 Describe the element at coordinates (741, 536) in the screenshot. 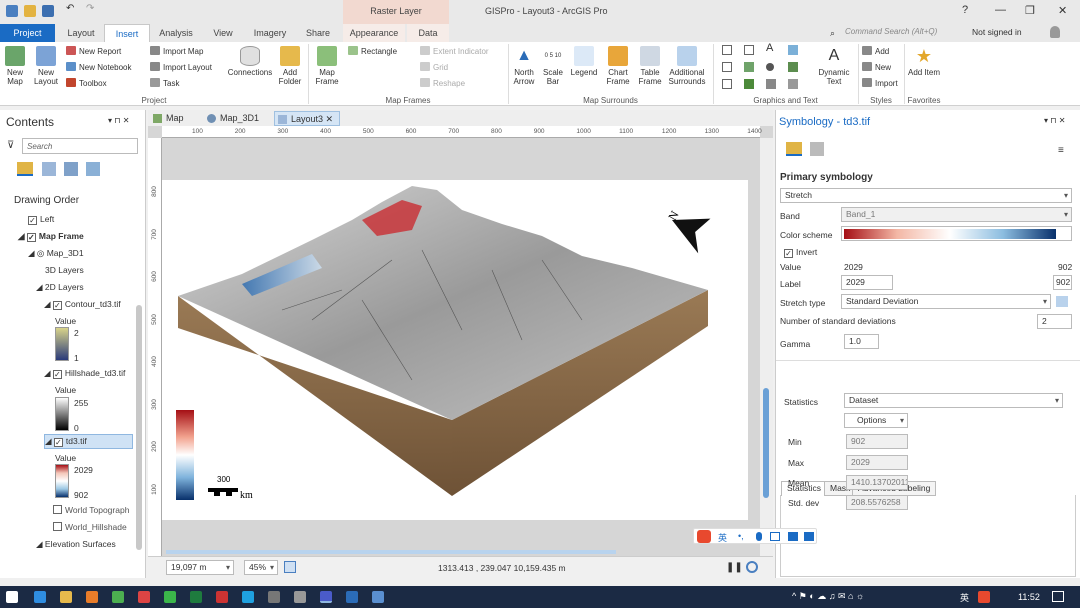

I see `ime-punctuation-icon: •,` at that location.